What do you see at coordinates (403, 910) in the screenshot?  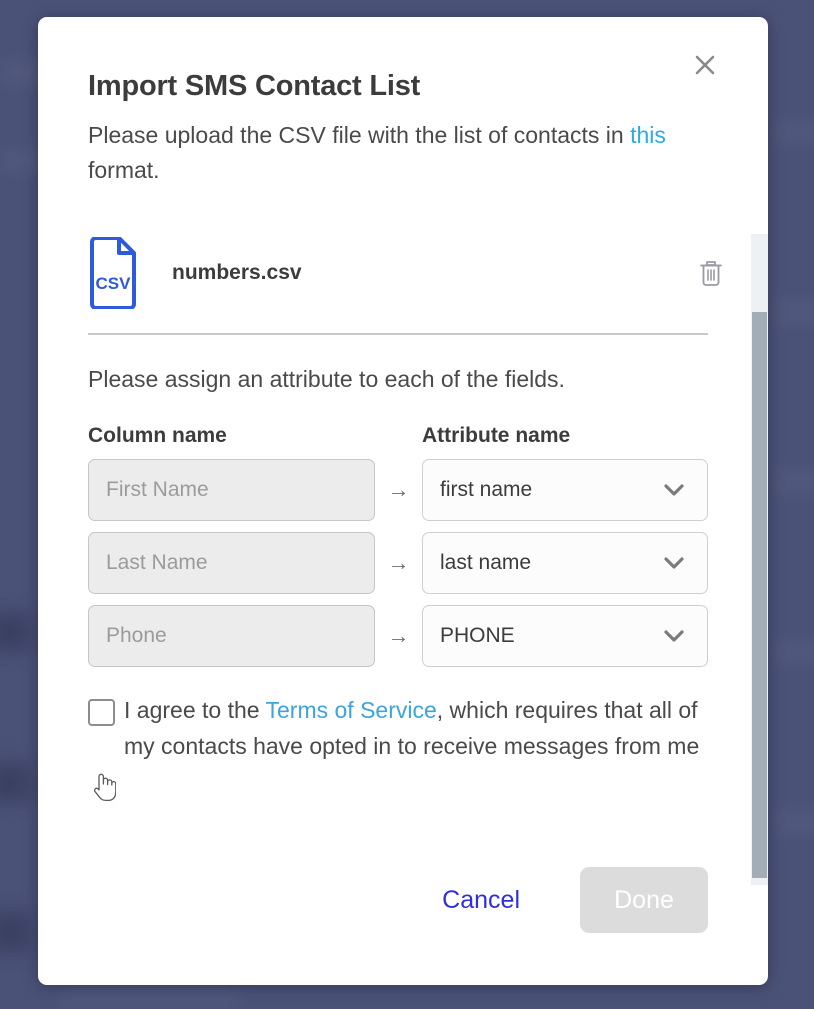 I see `dialog-footer: Cancel Done` at bounding box center [403, 910].